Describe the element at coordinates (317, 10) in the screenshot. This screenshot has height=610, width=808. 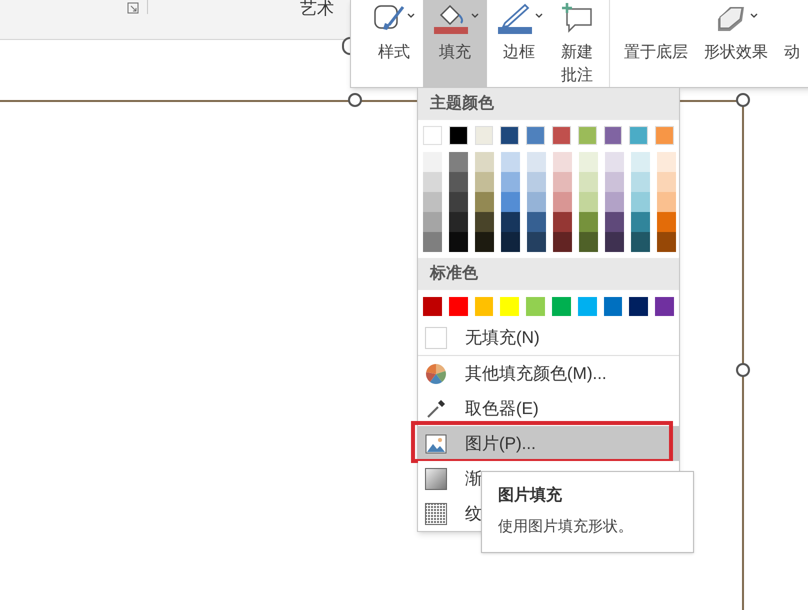
I see `group-label: 艺术` at that location.